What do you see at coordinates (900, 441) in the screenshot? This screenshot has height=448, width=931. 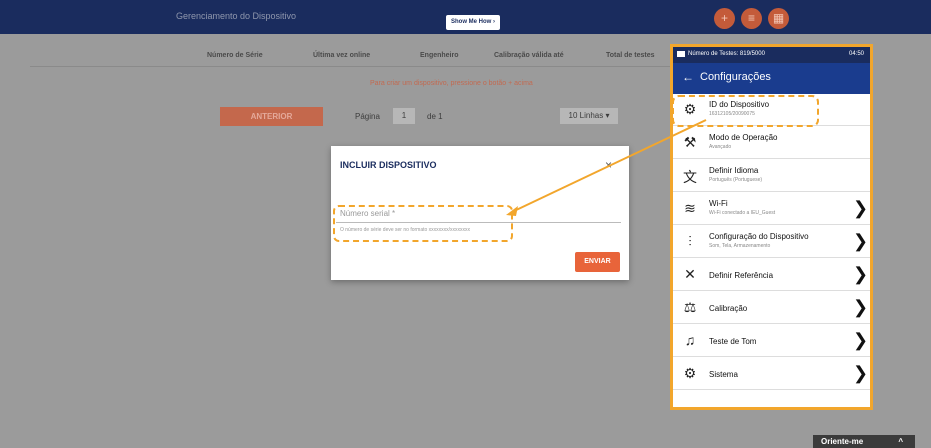 I see `chevron-up-icon: ^` at bounding box center [900, 441].